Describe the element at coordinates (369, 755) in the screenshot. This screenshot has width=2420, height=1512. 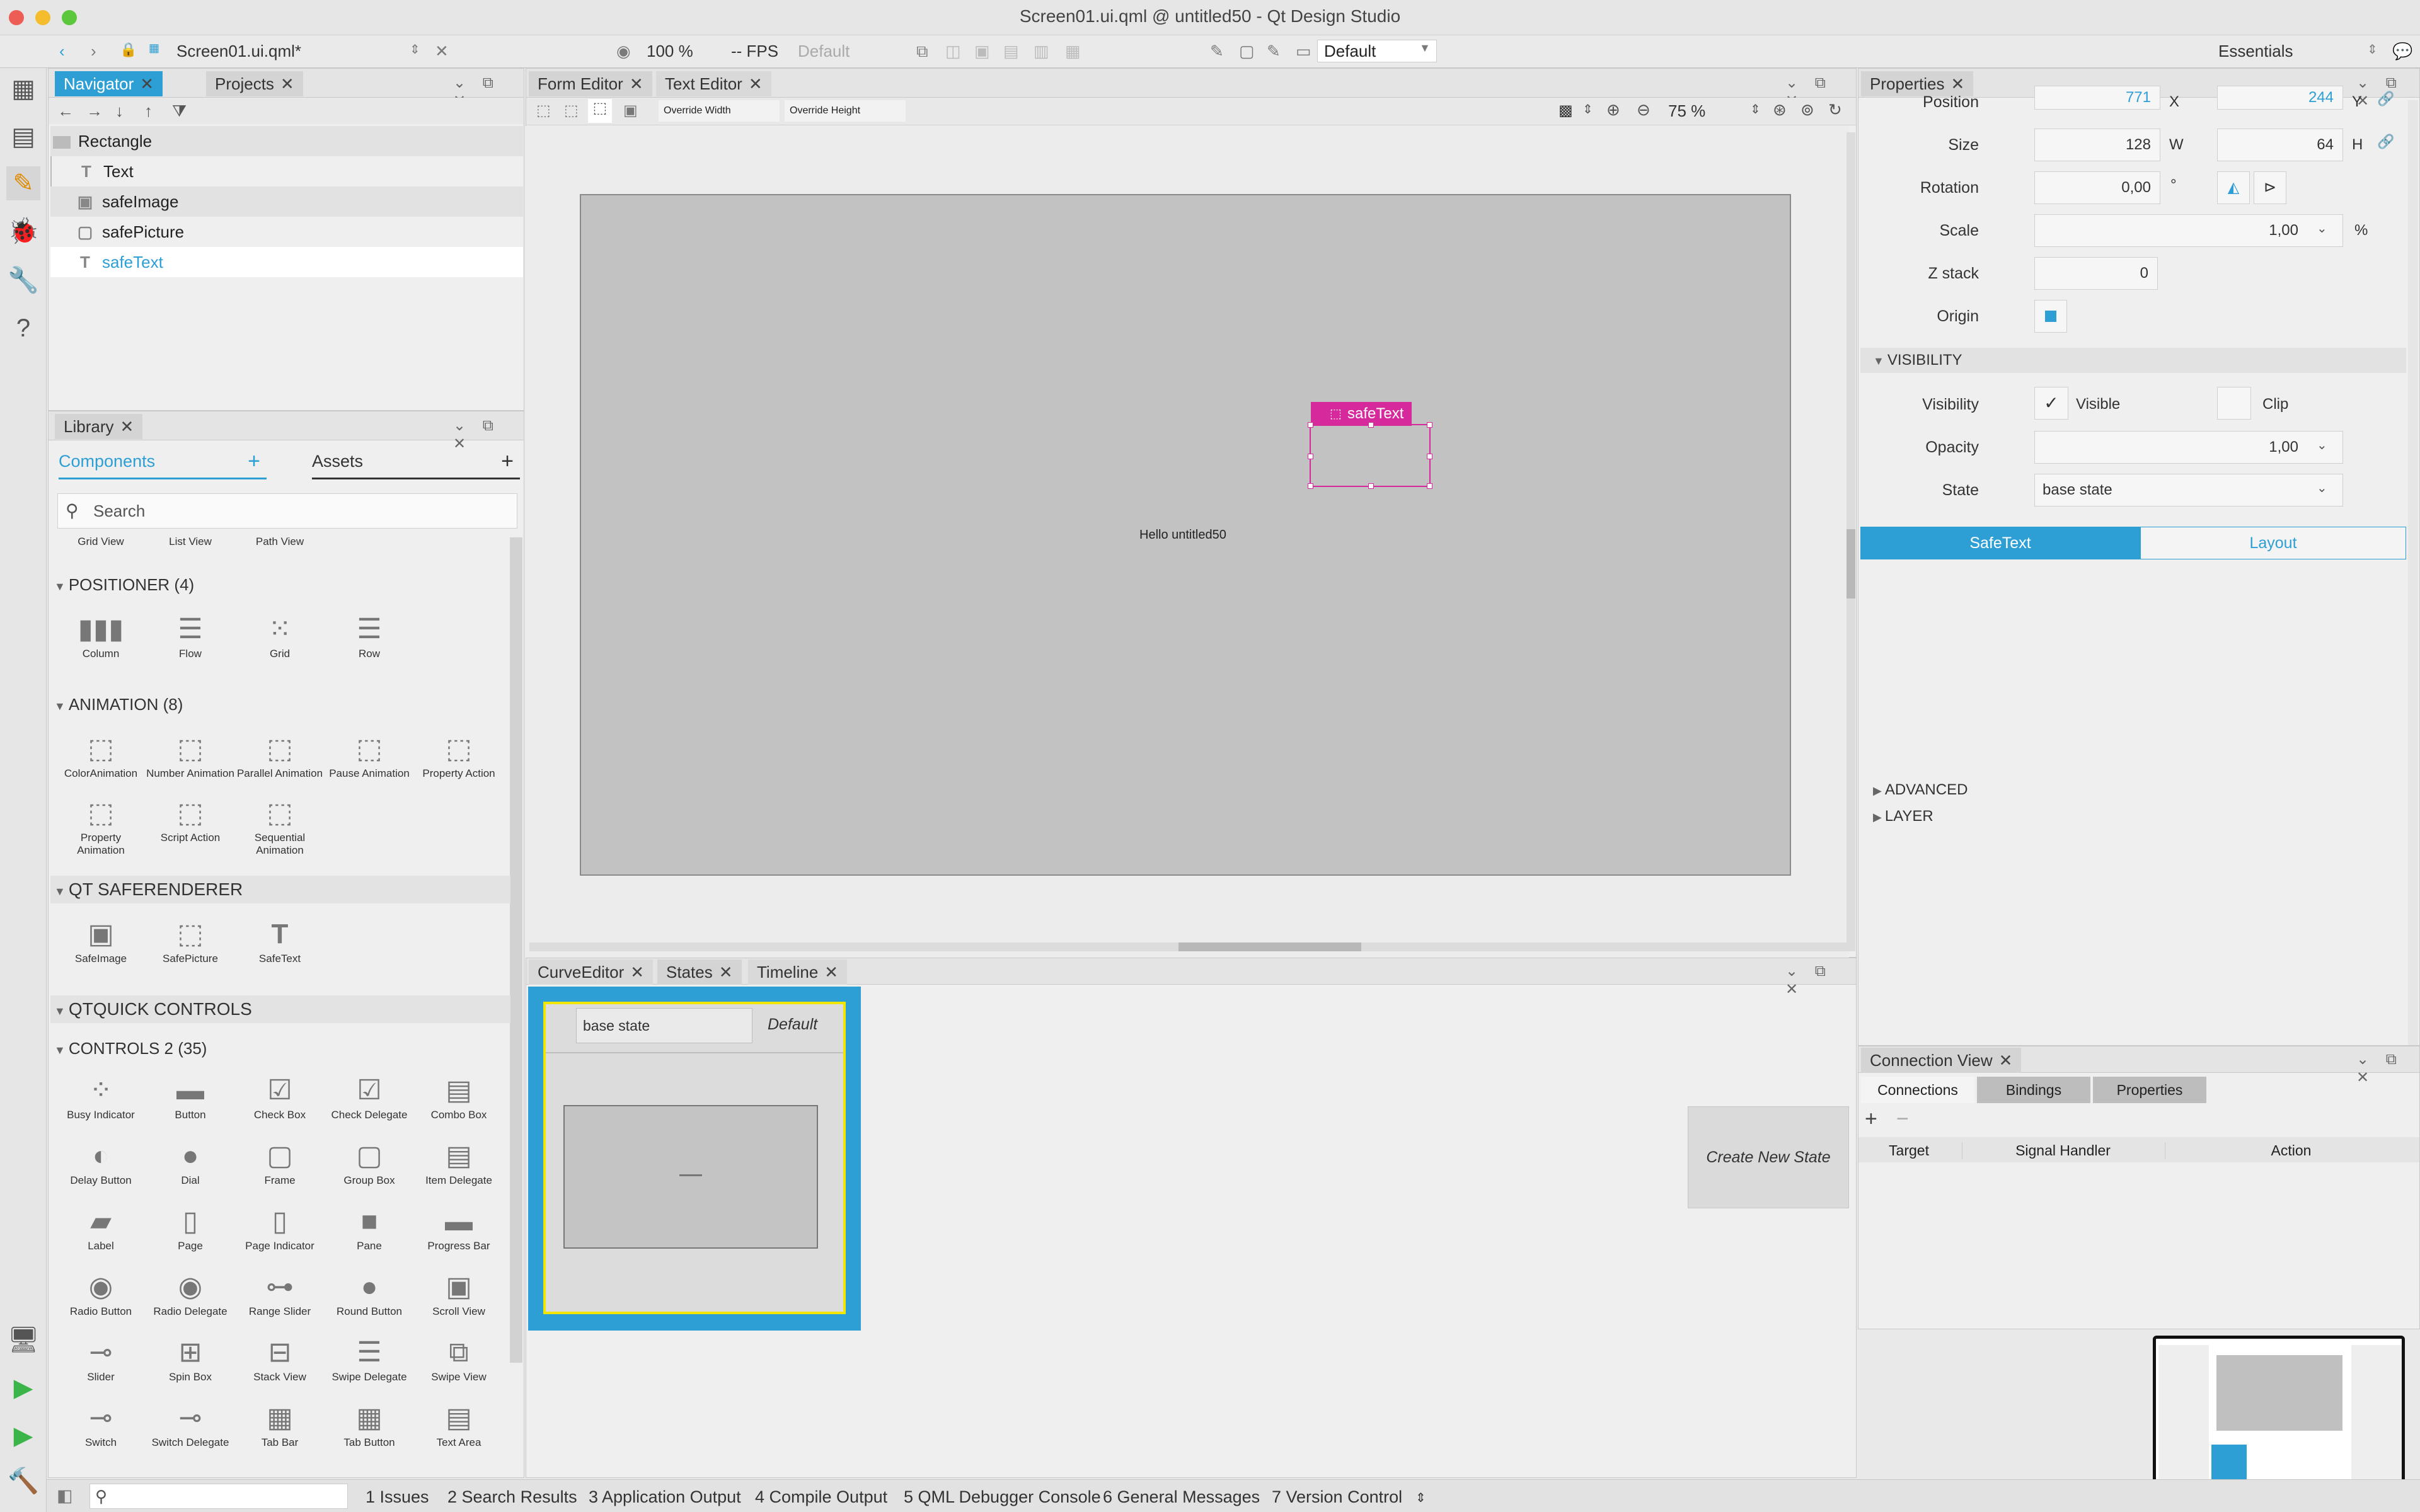
I see `library-item-pause-animation: ⬚ Pause Animation` at that location.